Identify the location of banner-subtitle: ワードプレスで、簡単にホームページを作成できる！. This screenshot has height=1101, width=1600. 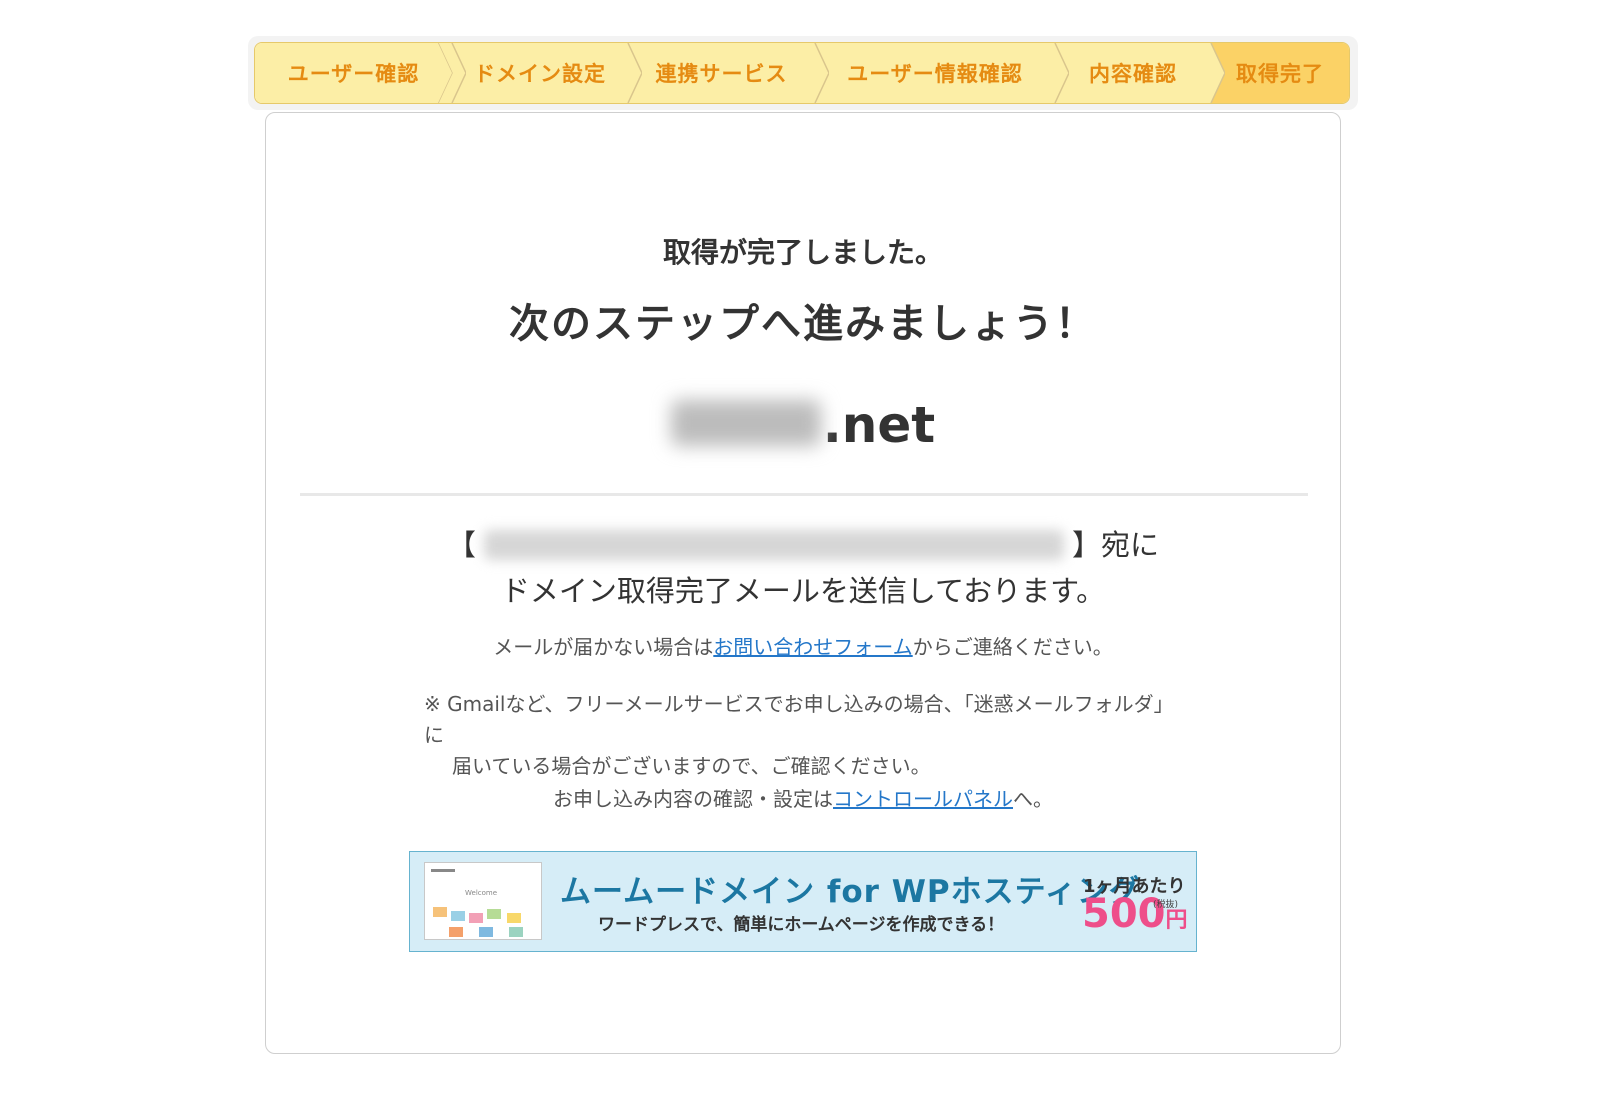
(801, 925).